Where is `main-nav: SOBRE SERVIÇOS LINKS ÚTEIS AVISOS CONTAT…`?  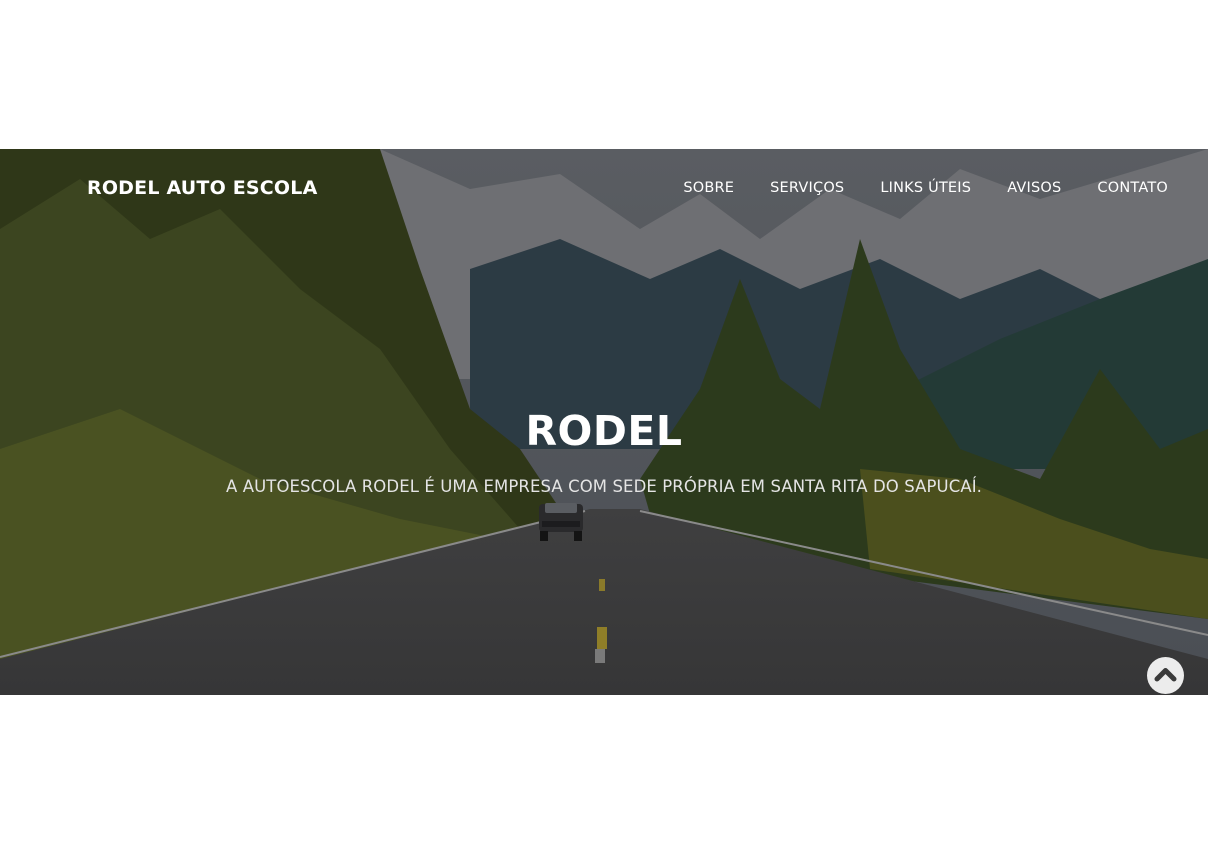
main-nav: SOBRE SERVIÇOS LINKS ÚTEIS AVISOS CONTAT… is located at coordinates (925, 188).